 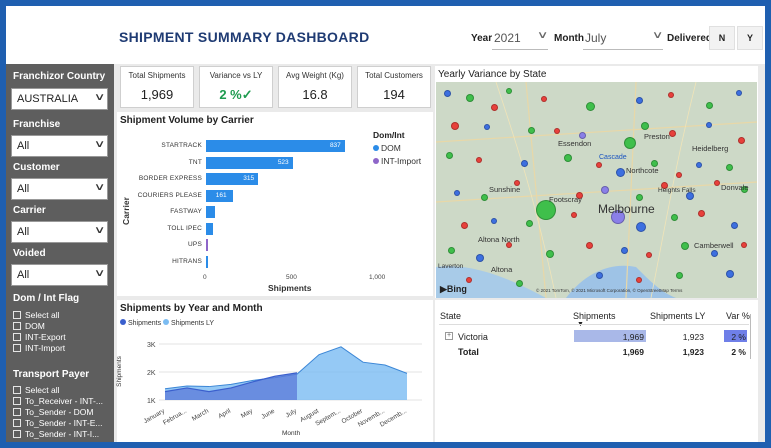 What do you see at coordinates (397, 161) in the screenshot?
I see `legend-item-int-import: INT-Import` at bounding box center [397, 161].